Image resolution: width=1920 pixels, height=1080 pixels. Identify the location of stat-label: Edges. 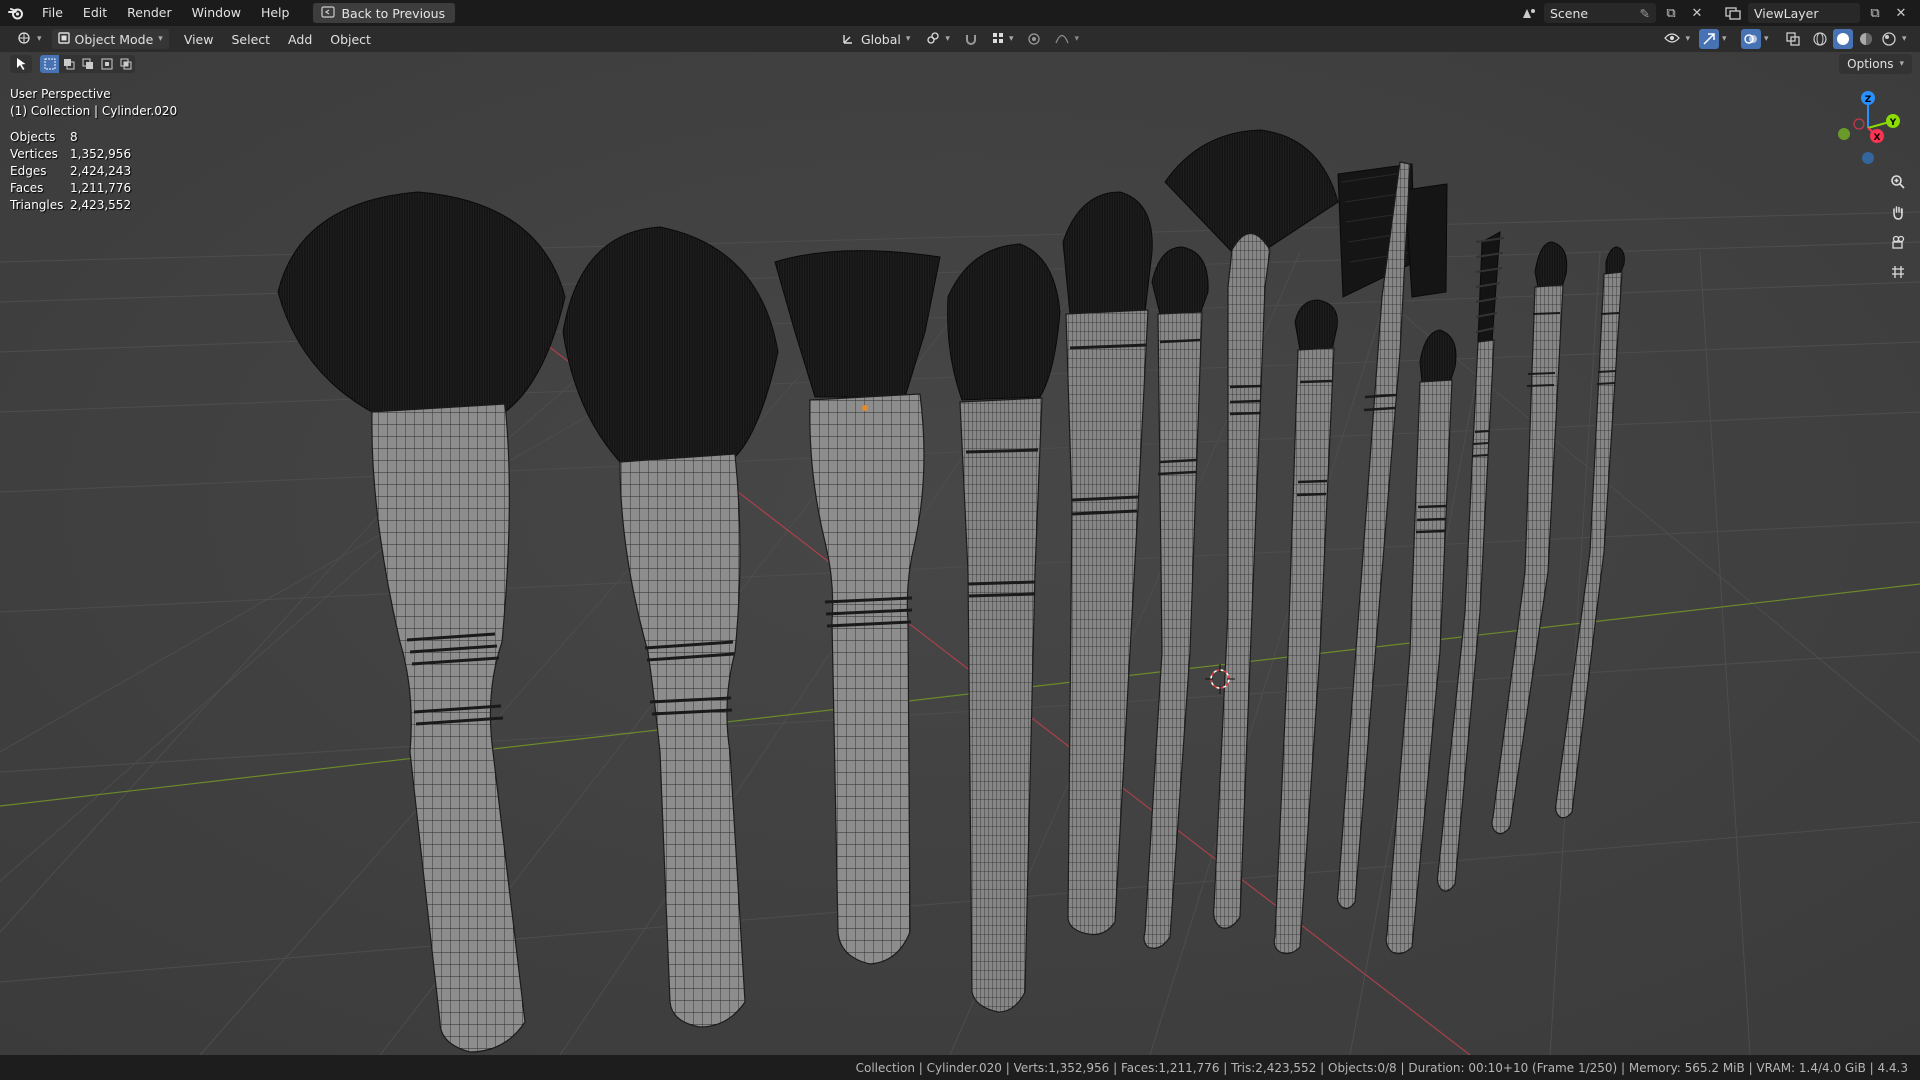
(28, 171).